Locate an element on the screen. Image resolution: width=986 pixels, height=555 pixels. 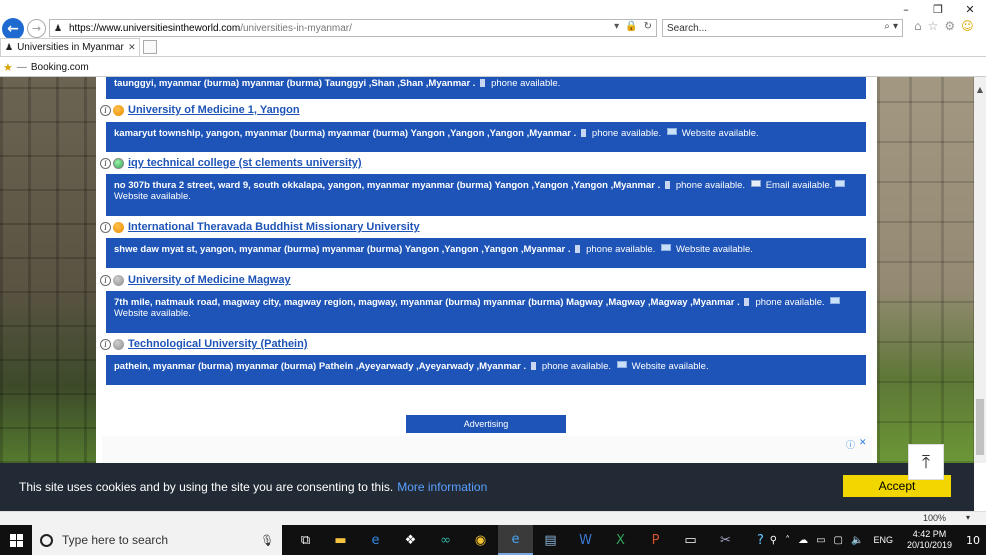
file-explorer-icon: ▬ is located at coordinates (340, 540).